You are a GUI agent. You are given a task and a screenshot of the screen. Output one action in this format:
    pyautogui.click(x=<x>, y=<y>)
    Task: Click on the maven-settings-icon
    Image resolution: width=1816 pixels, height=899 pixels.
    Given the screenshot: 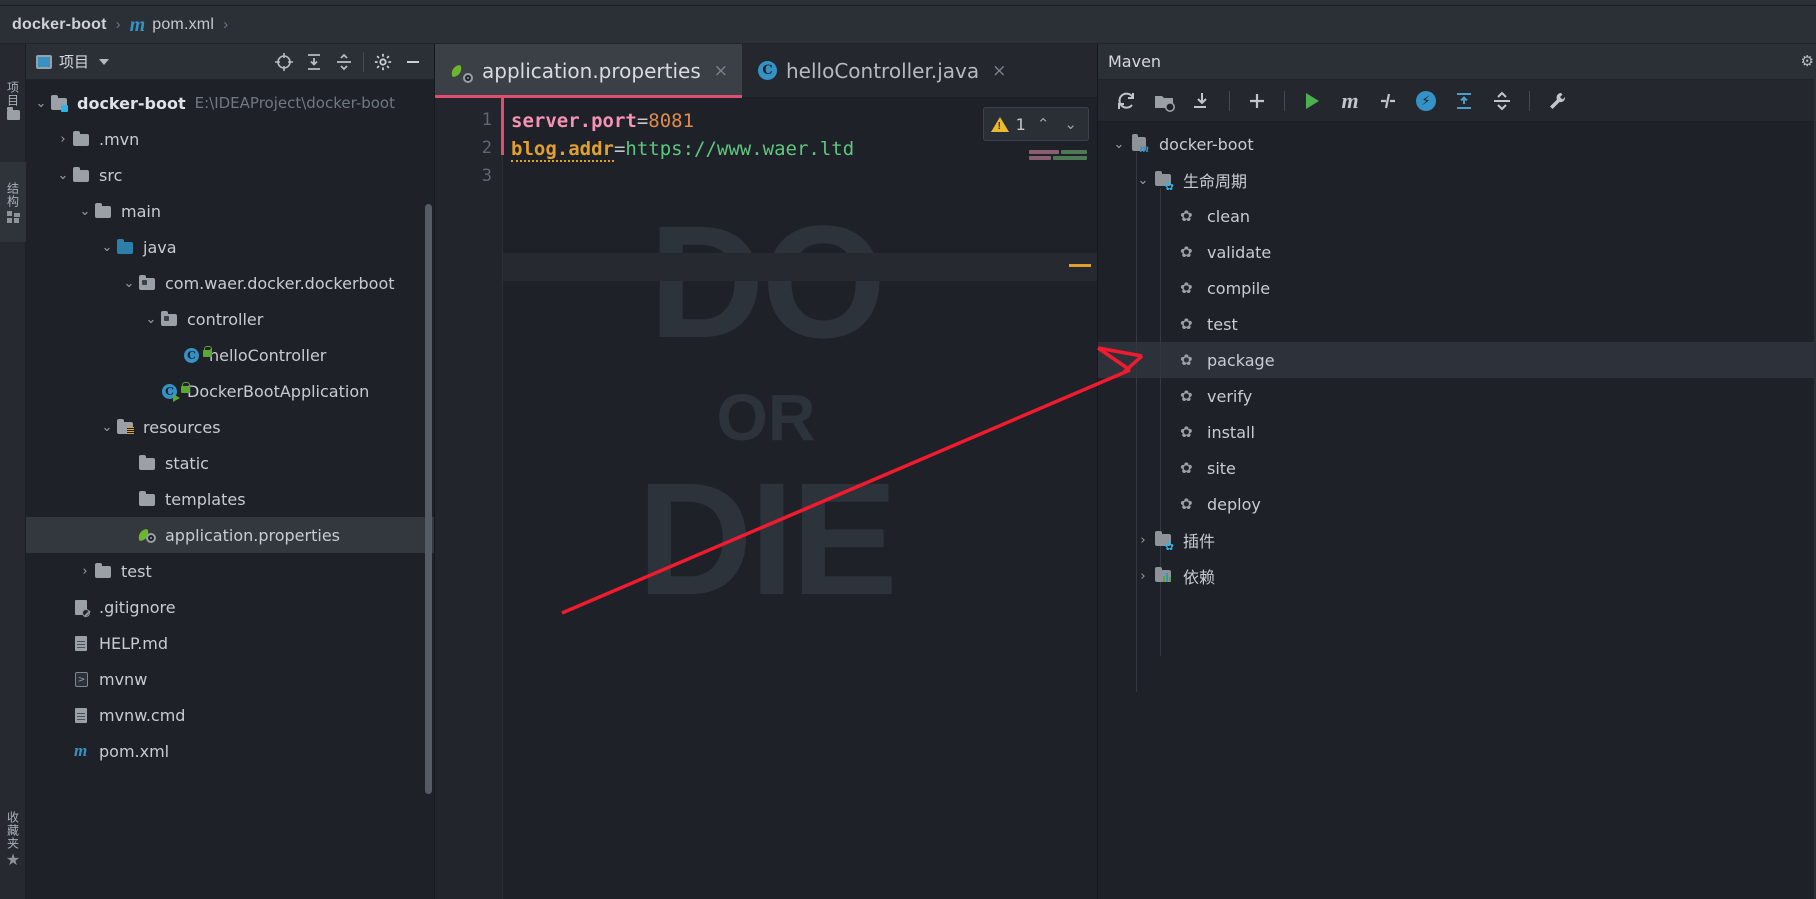 What is the action you would take?
    pyautogui.click(x=1557, y=101)
    